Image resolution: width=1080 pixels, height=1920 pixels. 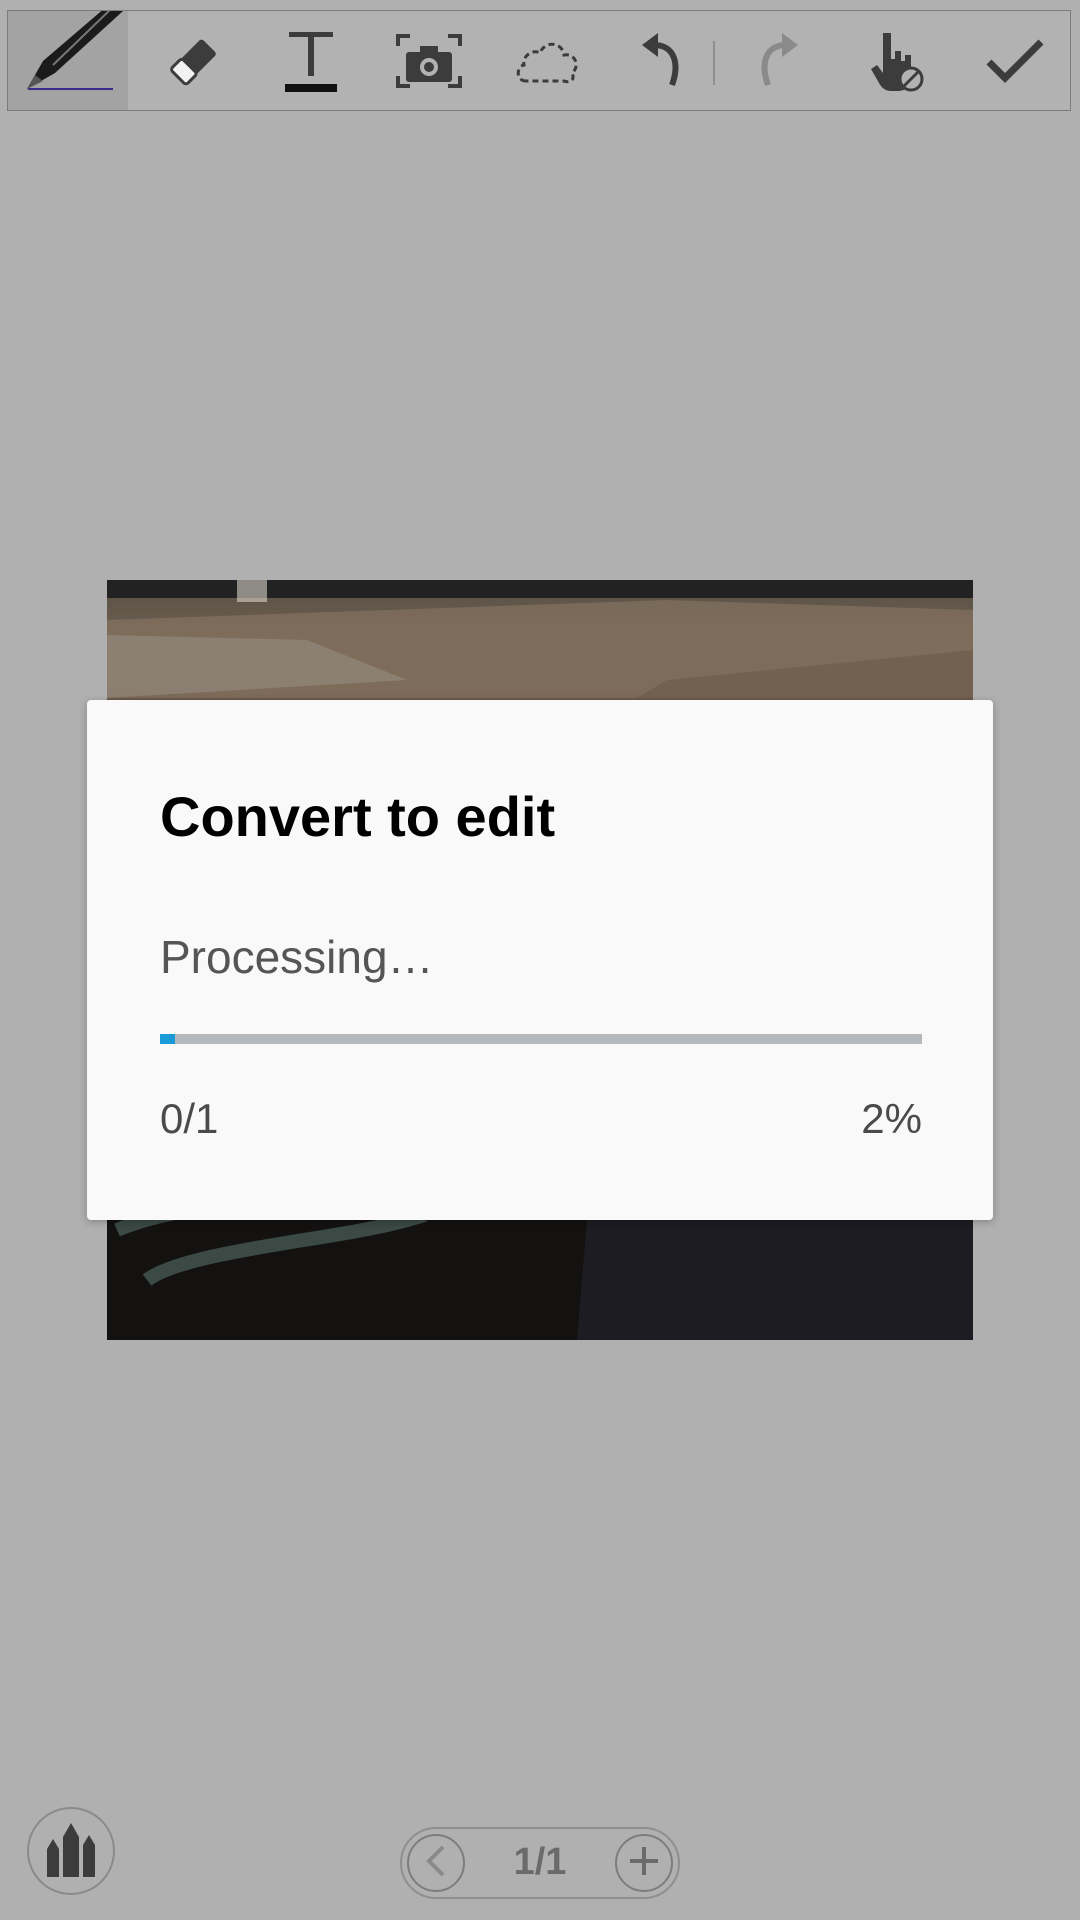 I want to click on undo-icon, so click(x=661, y=60).